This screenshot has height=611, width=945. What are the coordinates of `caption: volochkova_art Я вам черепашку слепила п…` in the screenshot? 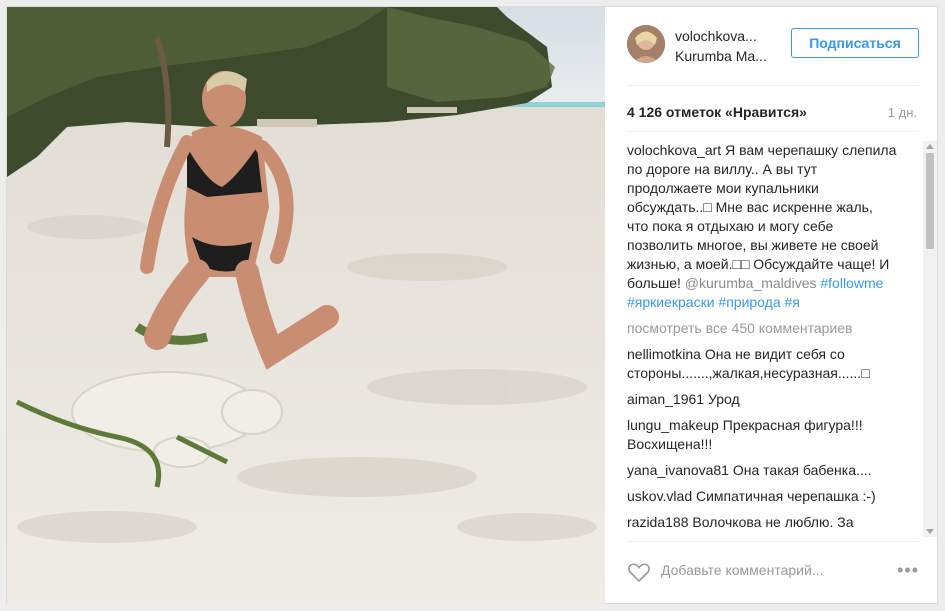 It's located at (762, 226).